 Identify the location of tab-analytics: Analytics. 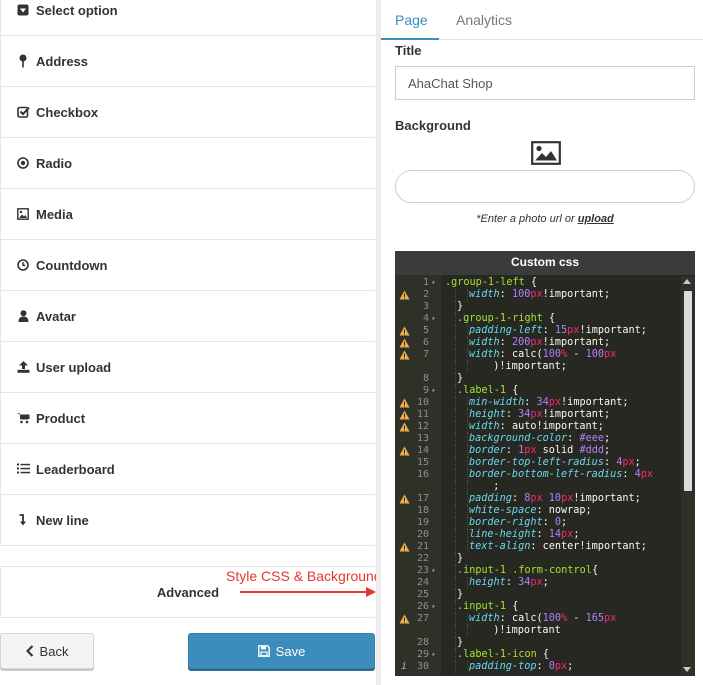
(484, 20).